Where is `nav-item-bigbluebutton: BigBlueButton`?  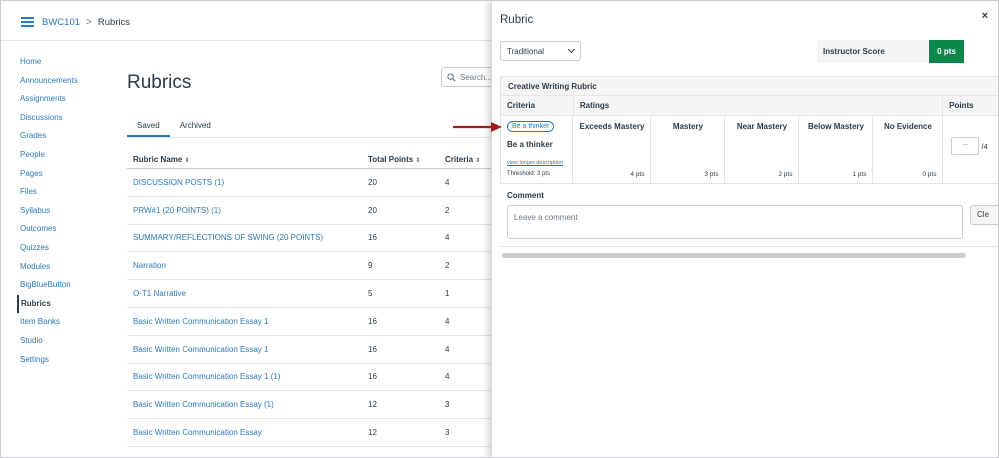 nav-item-bigbluebutton: BigBlueButton is located at coordinates (62, 285).